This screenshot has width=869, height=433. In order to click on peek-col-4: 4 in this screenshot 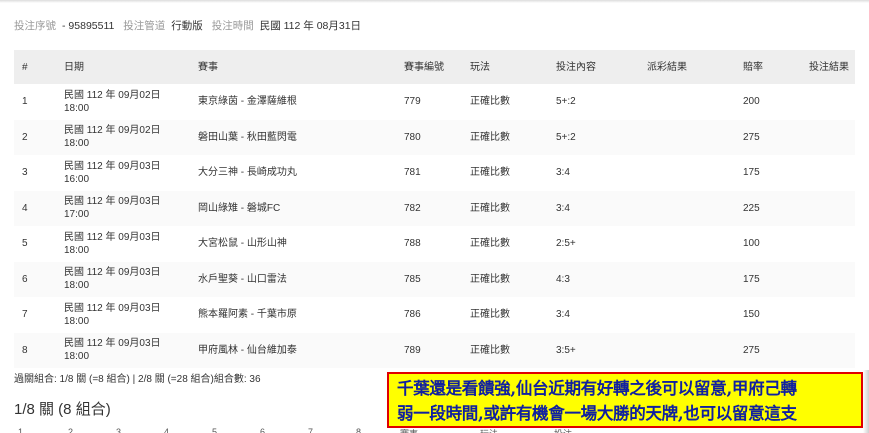, I will do `click(167, 430)`.